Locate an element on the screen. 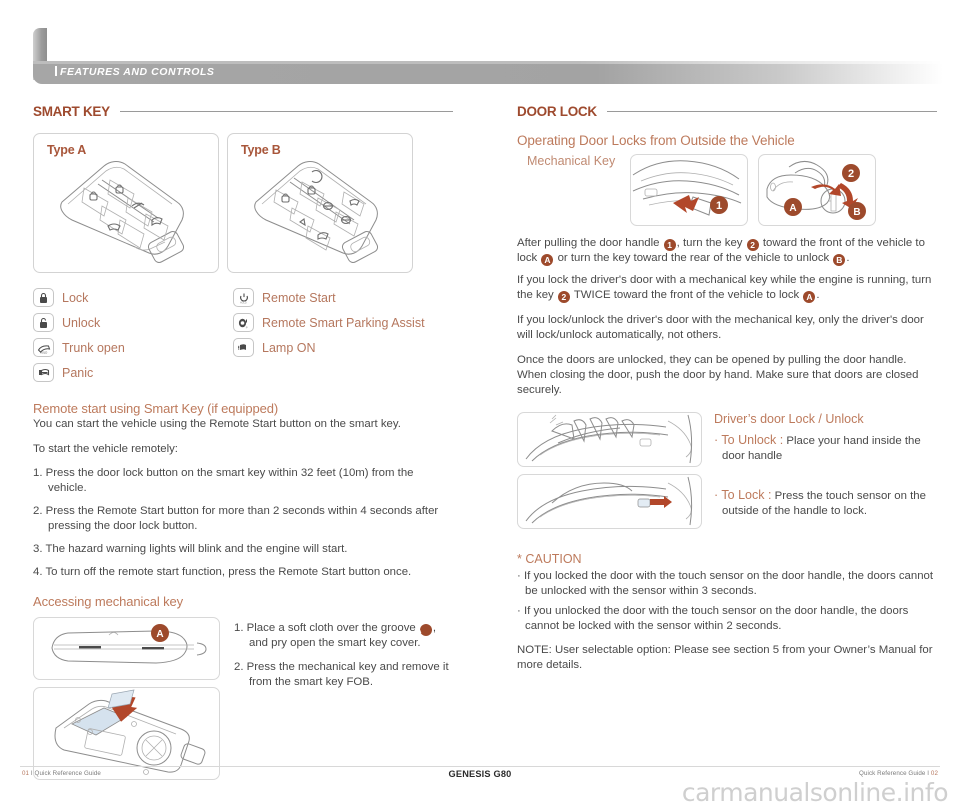 The height and width of the screenshot is (806, 960). accessing-mechanical-key-heading: Accessing mechanical key is located at coordinates (108, 601).